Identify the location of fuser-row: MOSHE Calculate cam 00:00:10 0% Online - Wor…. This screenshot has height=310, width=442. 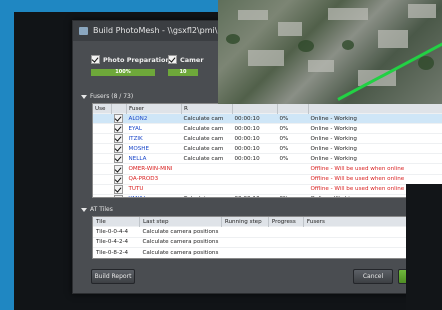
(267, 148).